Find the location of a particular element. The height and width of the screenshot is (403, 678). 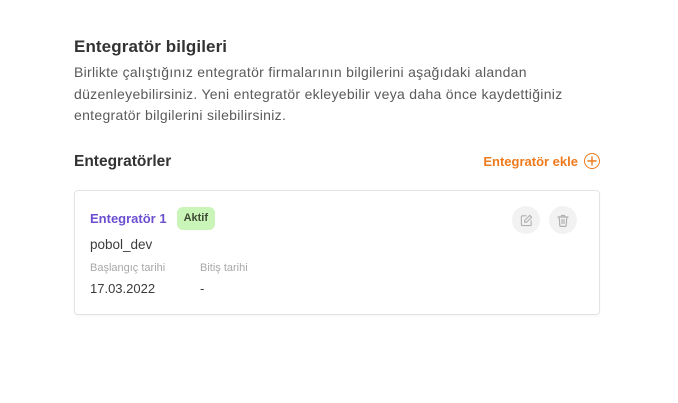

end-date-label: Bitiş tarihi is located at coordinates (224, 268).